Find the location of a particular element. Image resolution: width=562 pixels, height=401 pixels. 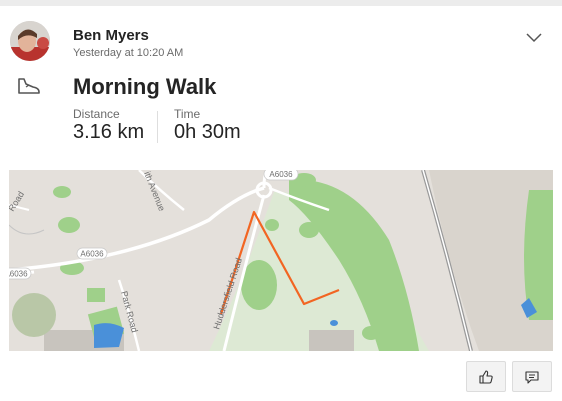

time-value: 0h 30m is located at coordinates (207, 132).